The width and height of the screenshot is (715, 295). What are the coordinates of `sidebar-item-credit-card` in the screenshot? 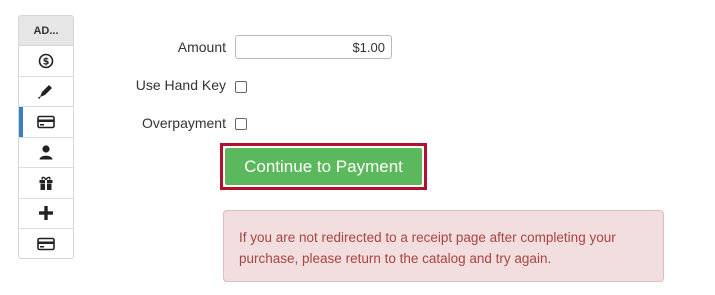 It's located at (46, 122).